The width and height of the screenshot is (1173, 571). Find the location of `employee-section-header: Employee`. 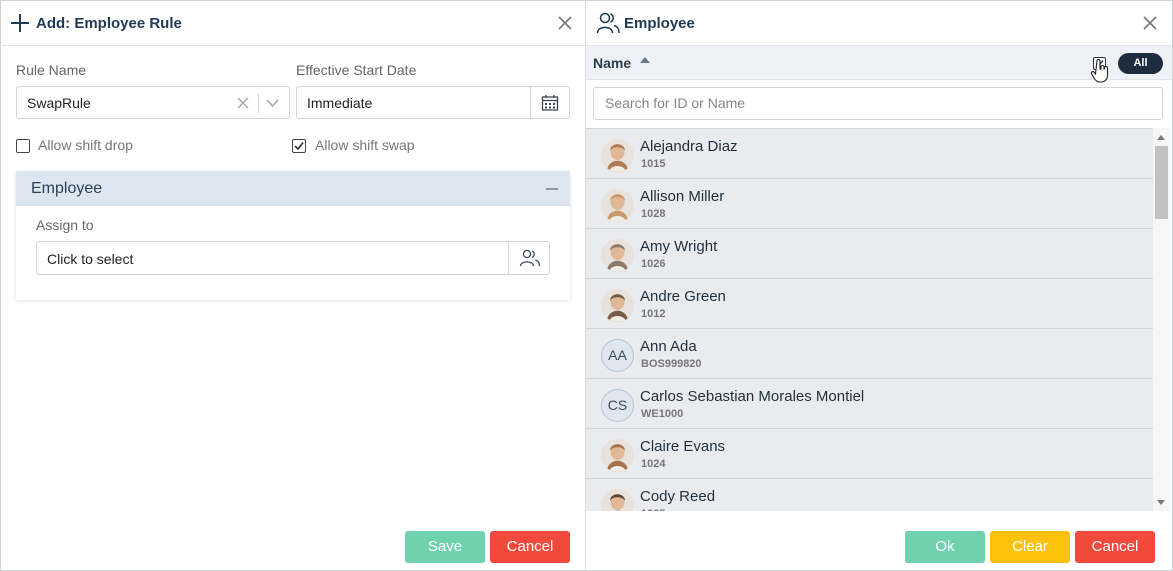

employee-section-header: Employee is located at coordinates (293, 188).